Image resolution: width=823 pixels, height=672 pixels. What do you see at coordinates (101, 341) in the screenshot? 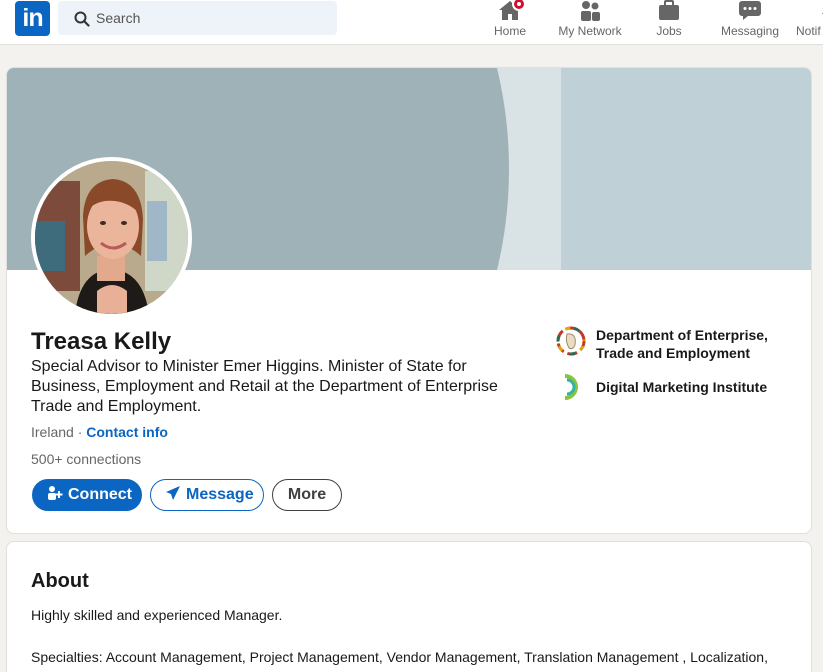
I see `profile-name: Treasa Kelly` at bounding box center [101, 341].